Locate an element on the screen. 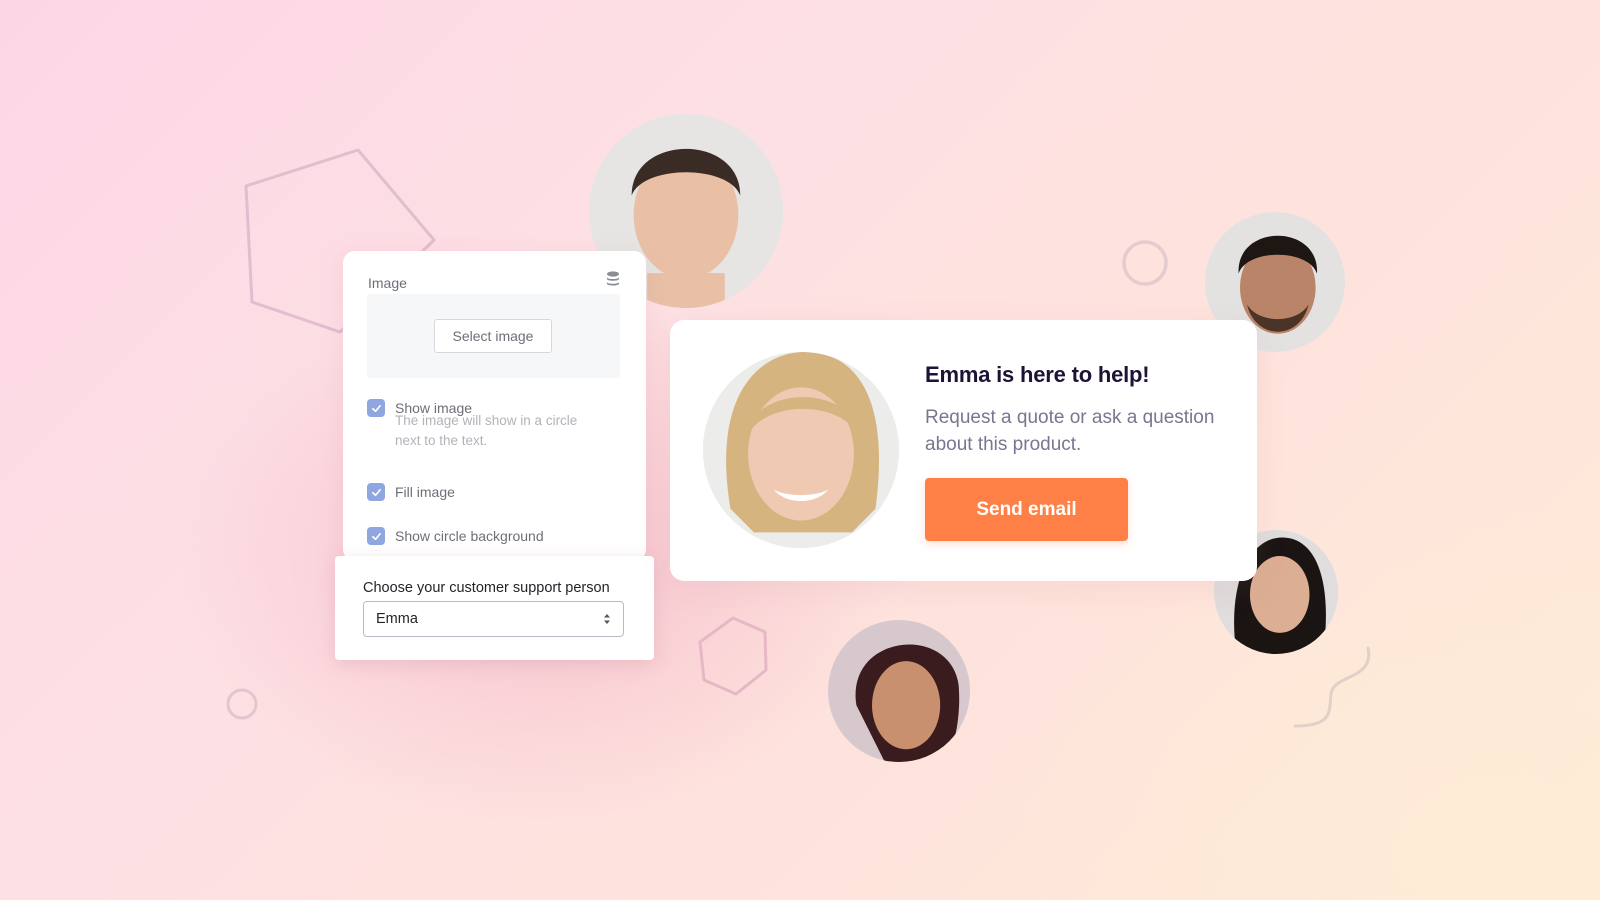  squiggle-shape is located at coordinates (1332, 687).